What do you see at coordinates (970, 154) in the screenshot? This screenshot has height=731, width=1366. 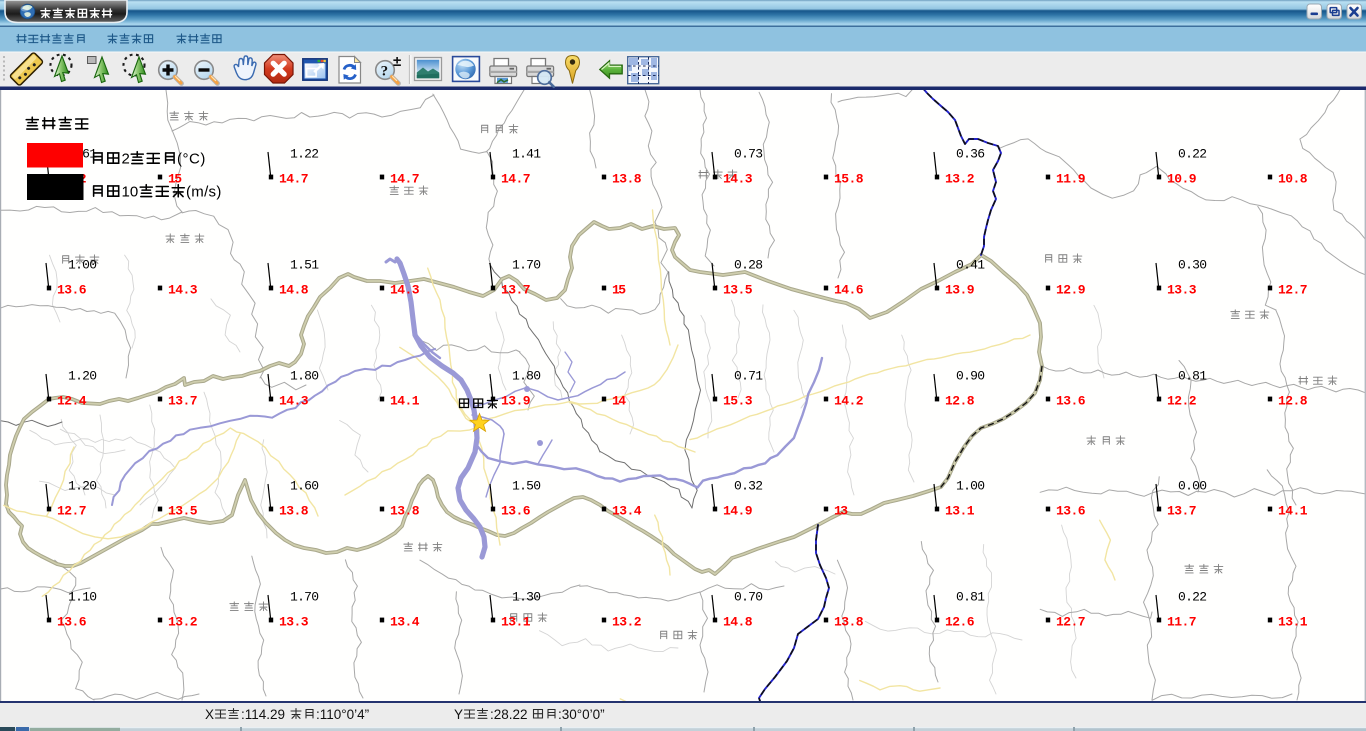 I see `svg-text: 0.36` at bounding box center [970, 154].